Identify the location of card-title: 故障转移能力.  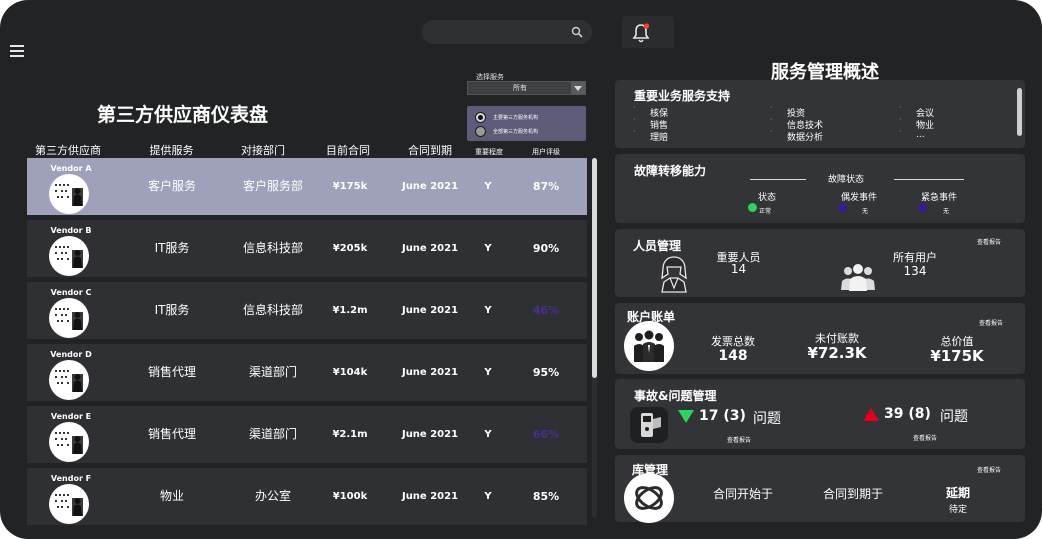
(670, 171).